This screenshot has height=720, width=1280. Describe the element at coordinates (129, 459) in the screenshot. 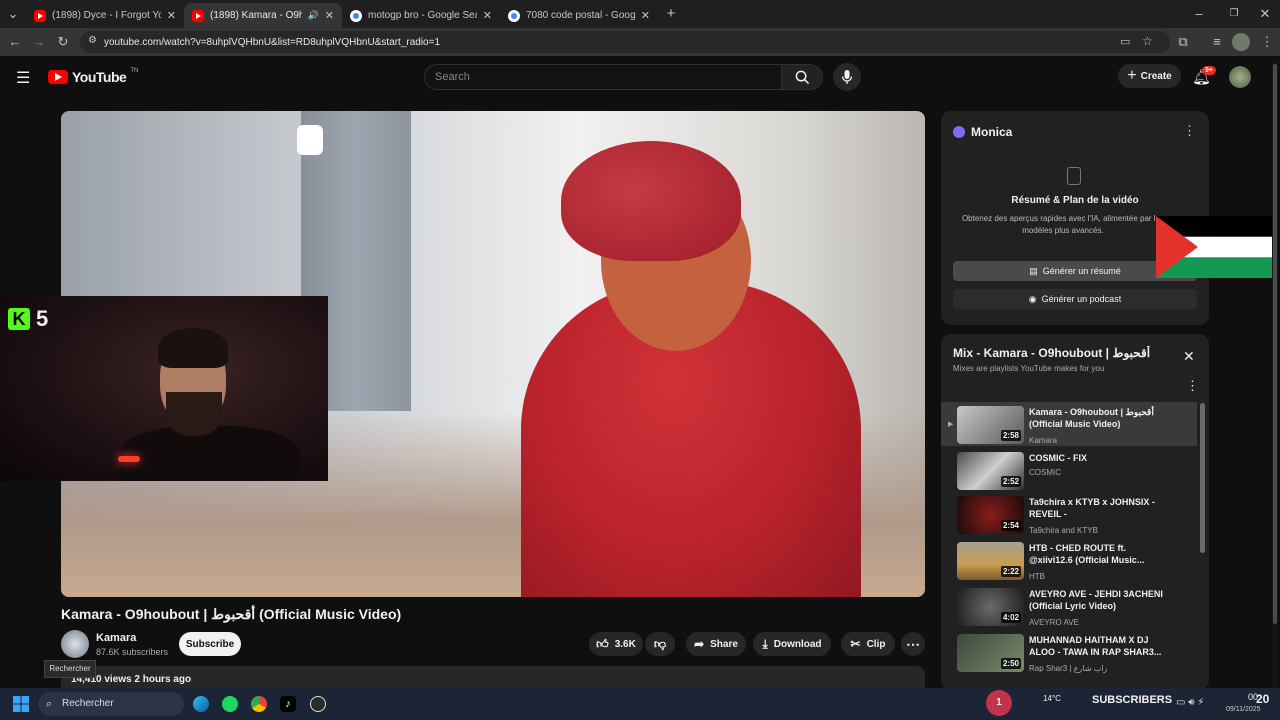

I see `webcam-red-light` at that location.